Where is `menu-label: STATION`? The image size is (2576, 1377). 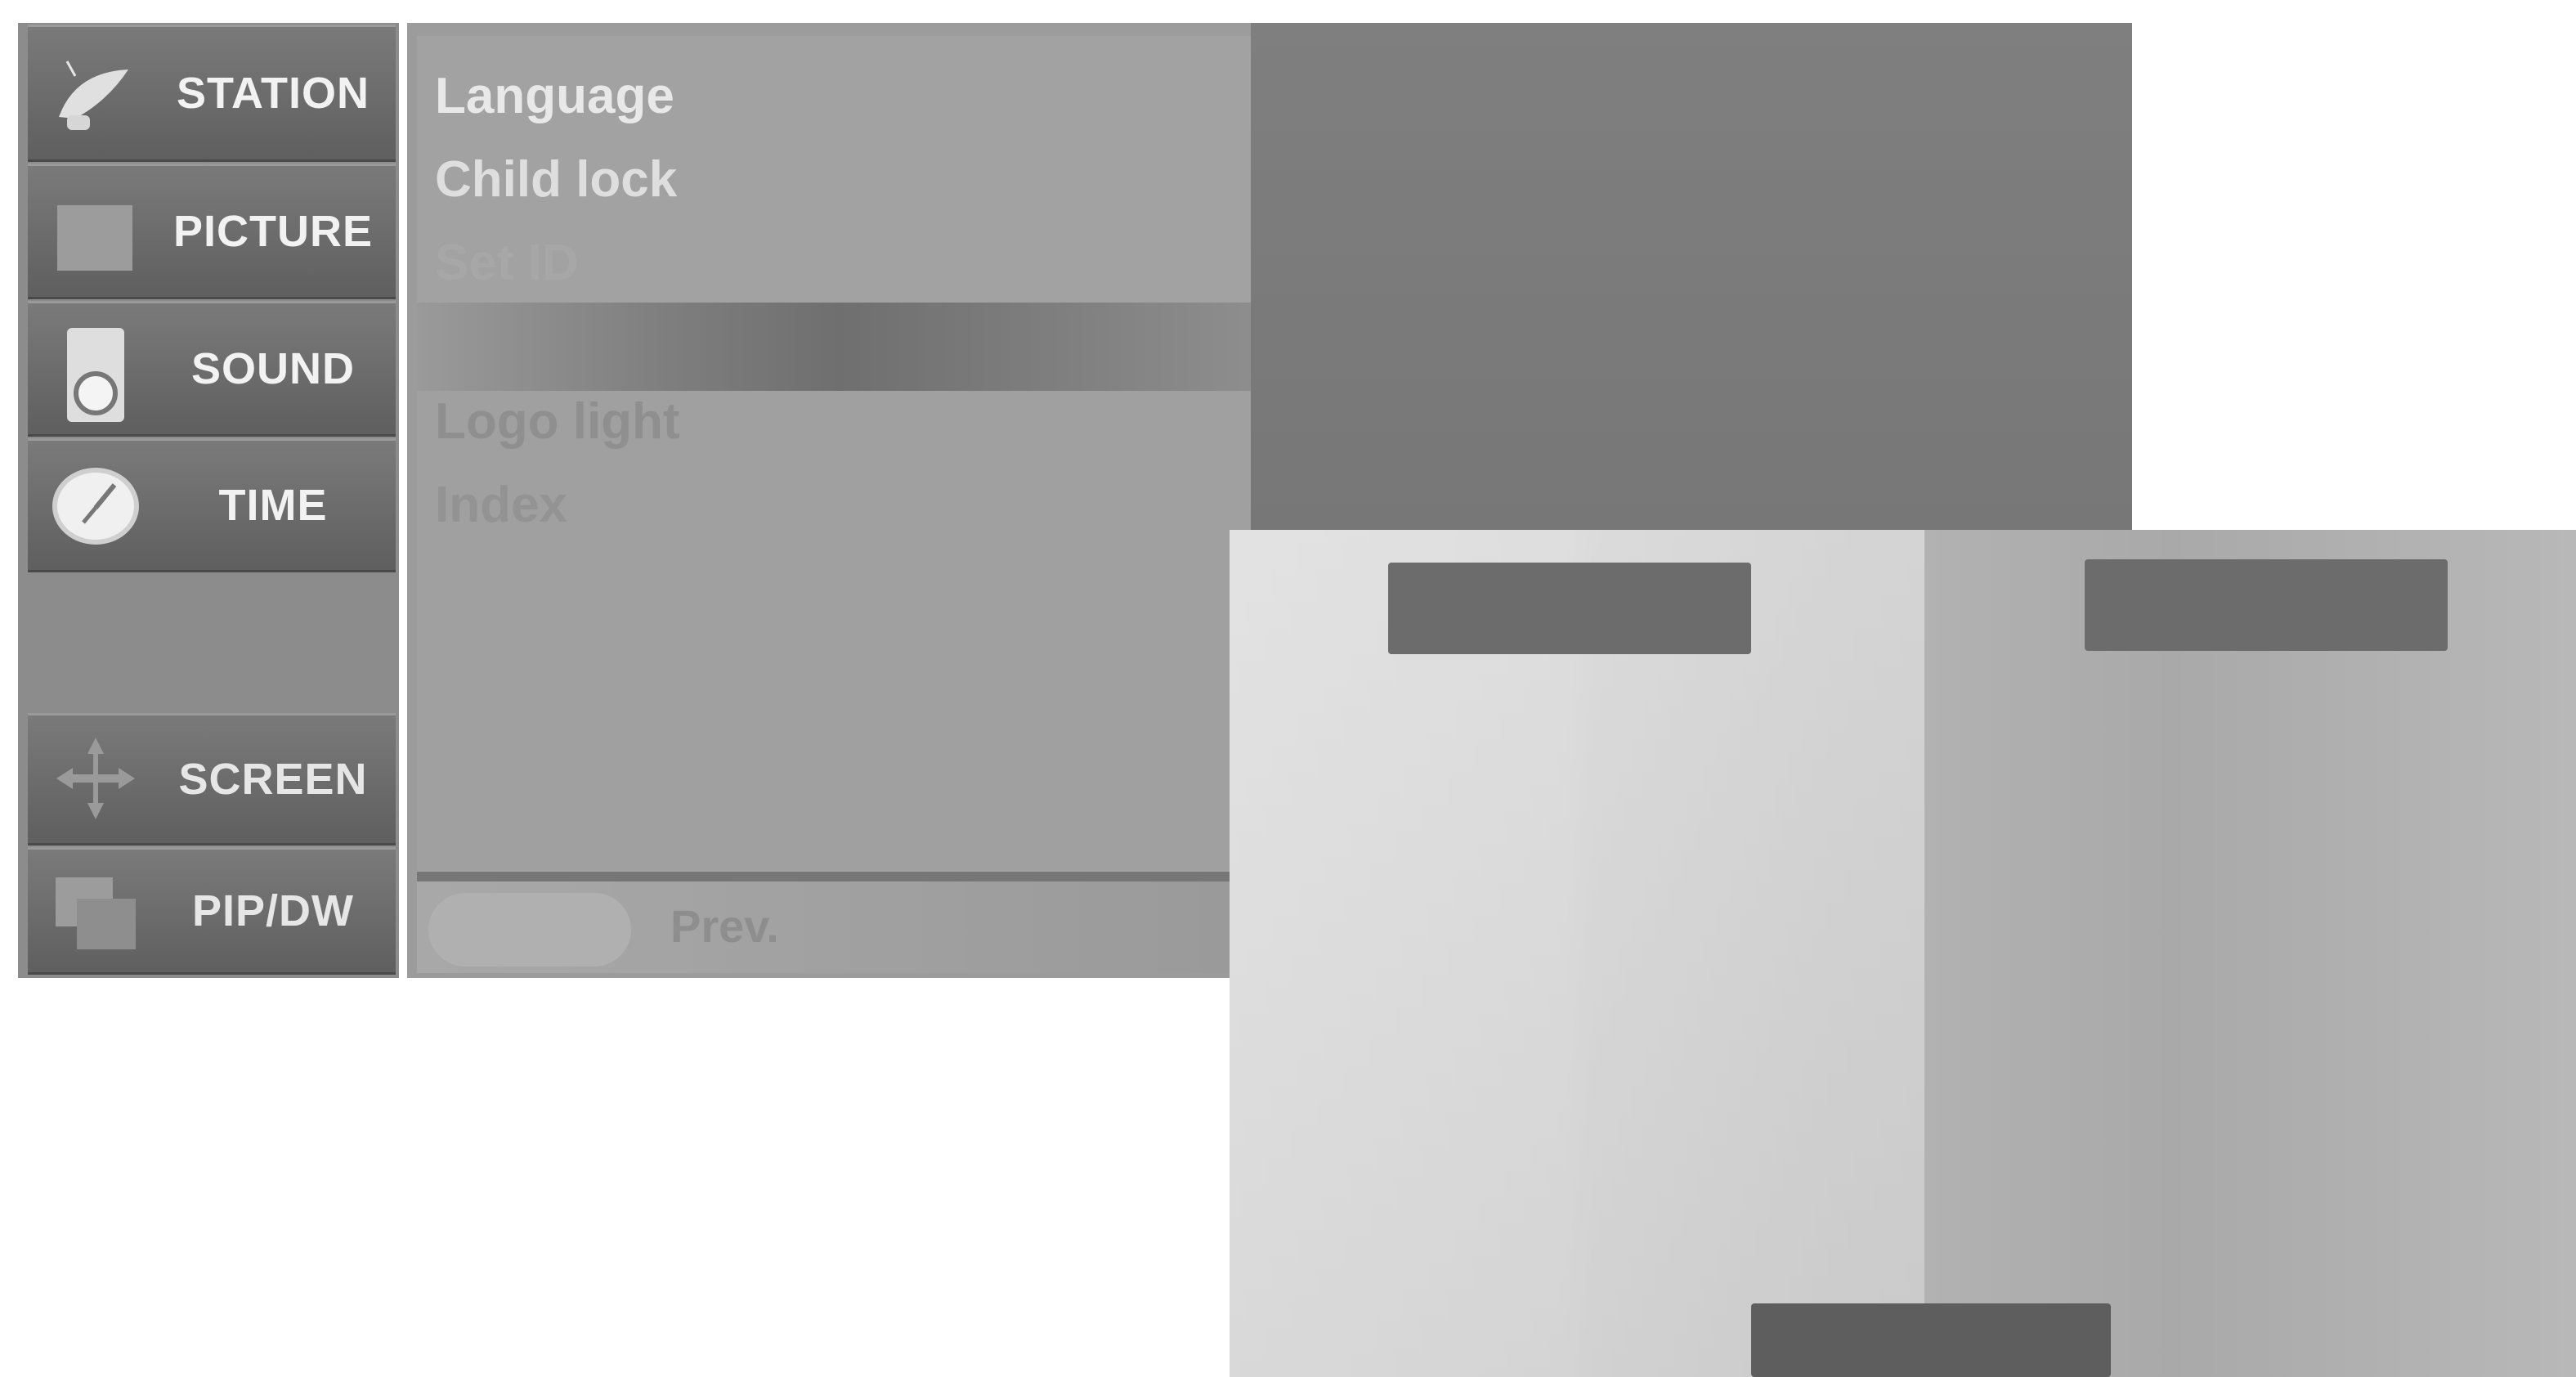 menu-label: STATION is located at coordinates (273, 93).